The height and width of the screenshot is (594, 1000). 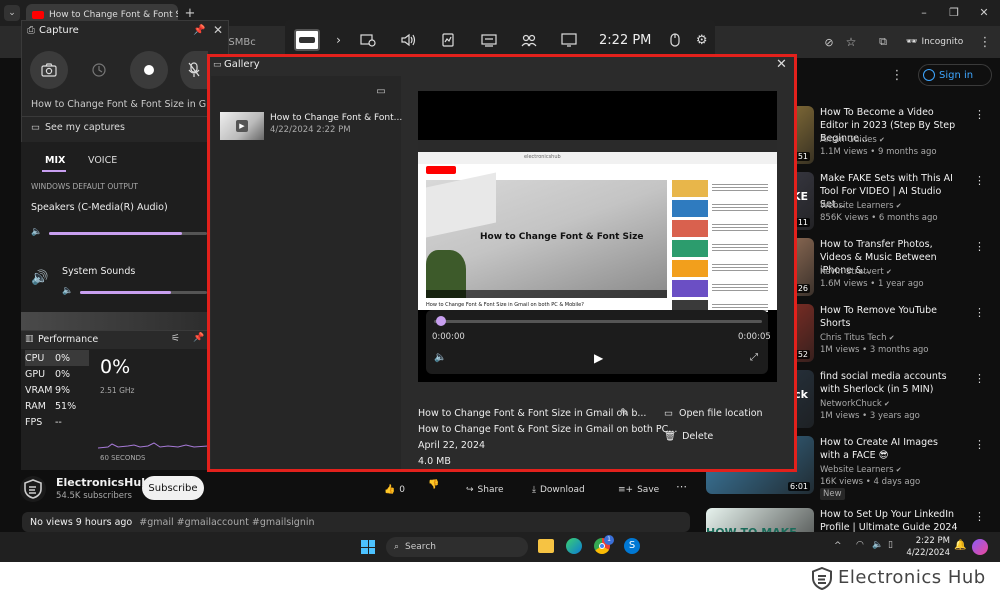 I want to click on bookmark-star-icon: ☆, so click(x=851, y=42).